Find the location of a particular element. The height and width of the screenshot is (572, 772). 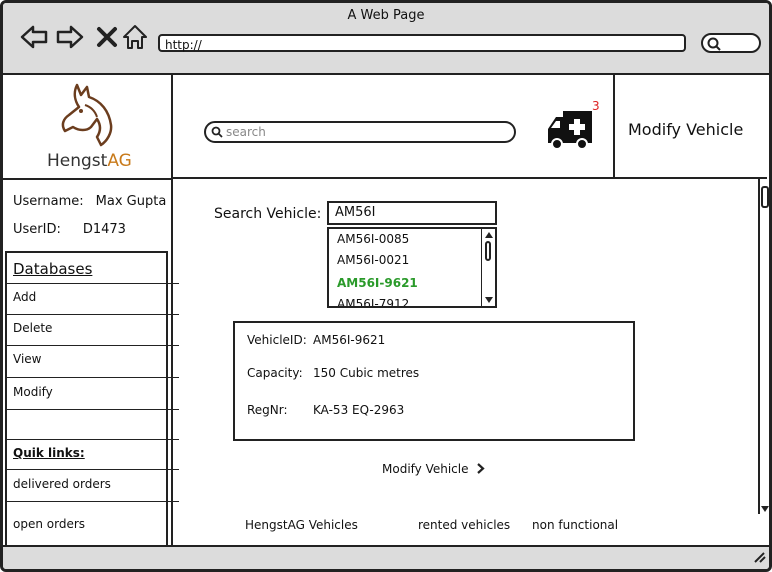

userid-row: UserID: D1473 is located at coordinates (69, 229).